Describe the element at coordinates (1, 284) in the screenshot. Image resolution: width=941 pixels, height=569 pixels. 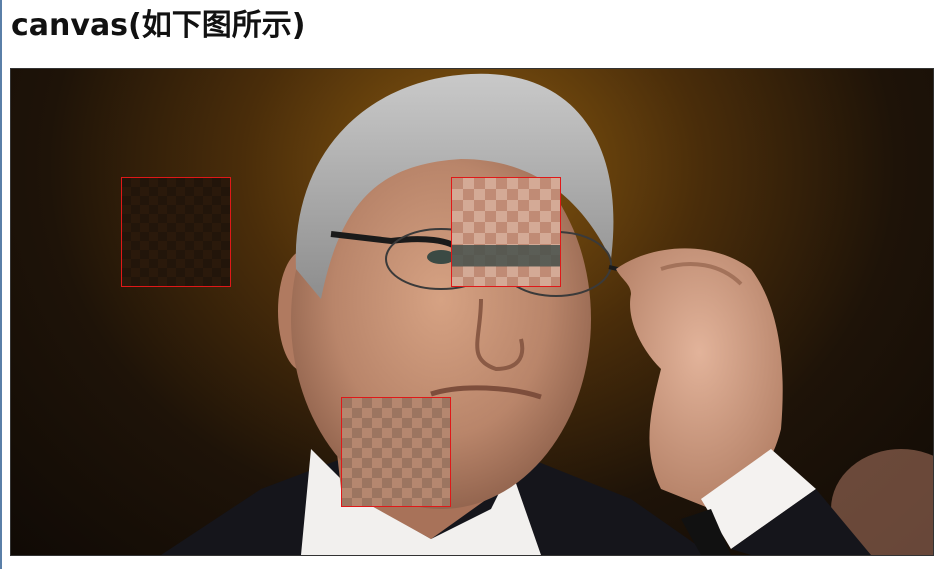
I see `window-edge` at that location.